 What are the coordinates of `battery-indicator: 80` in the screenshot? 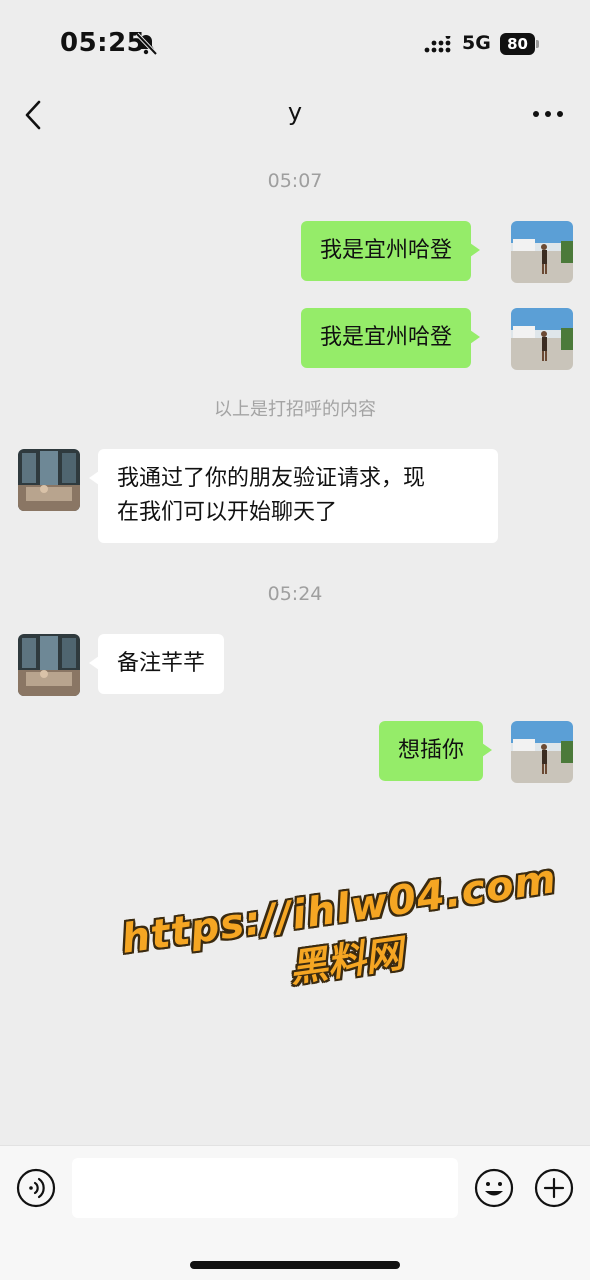 It's located at (520, 44).